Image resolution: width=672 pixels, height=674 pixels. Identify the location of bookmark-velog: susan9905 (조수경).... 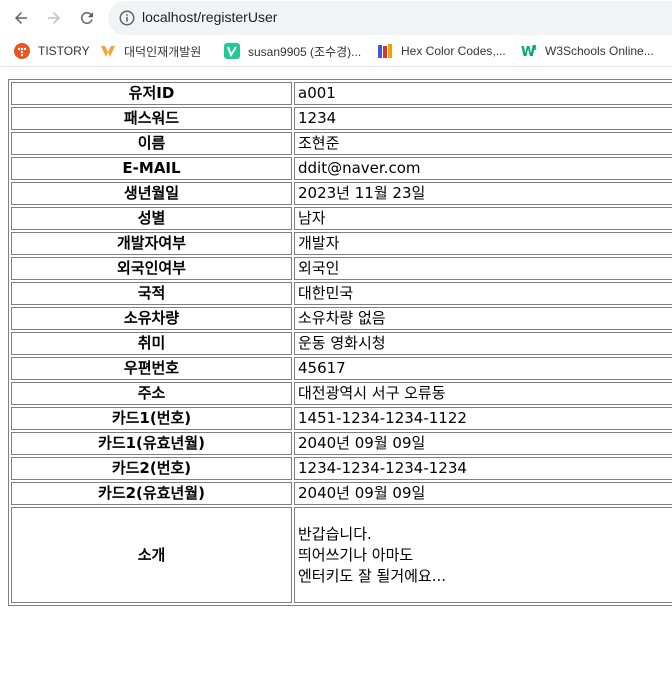
(292, 51).